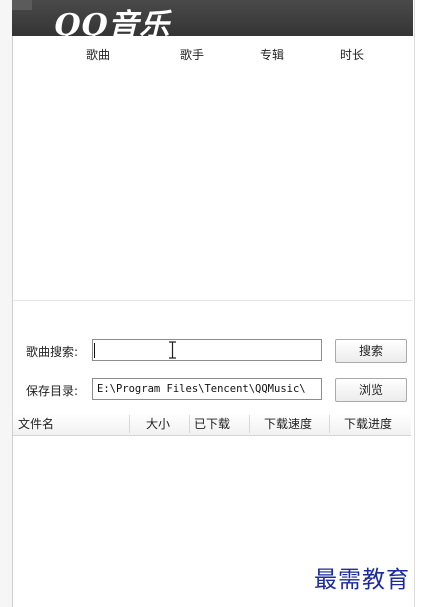  What do you see at coordinates (371, 351) in the screenshot?
I see `search-button: 搜索` at bounding box center [371, 351].